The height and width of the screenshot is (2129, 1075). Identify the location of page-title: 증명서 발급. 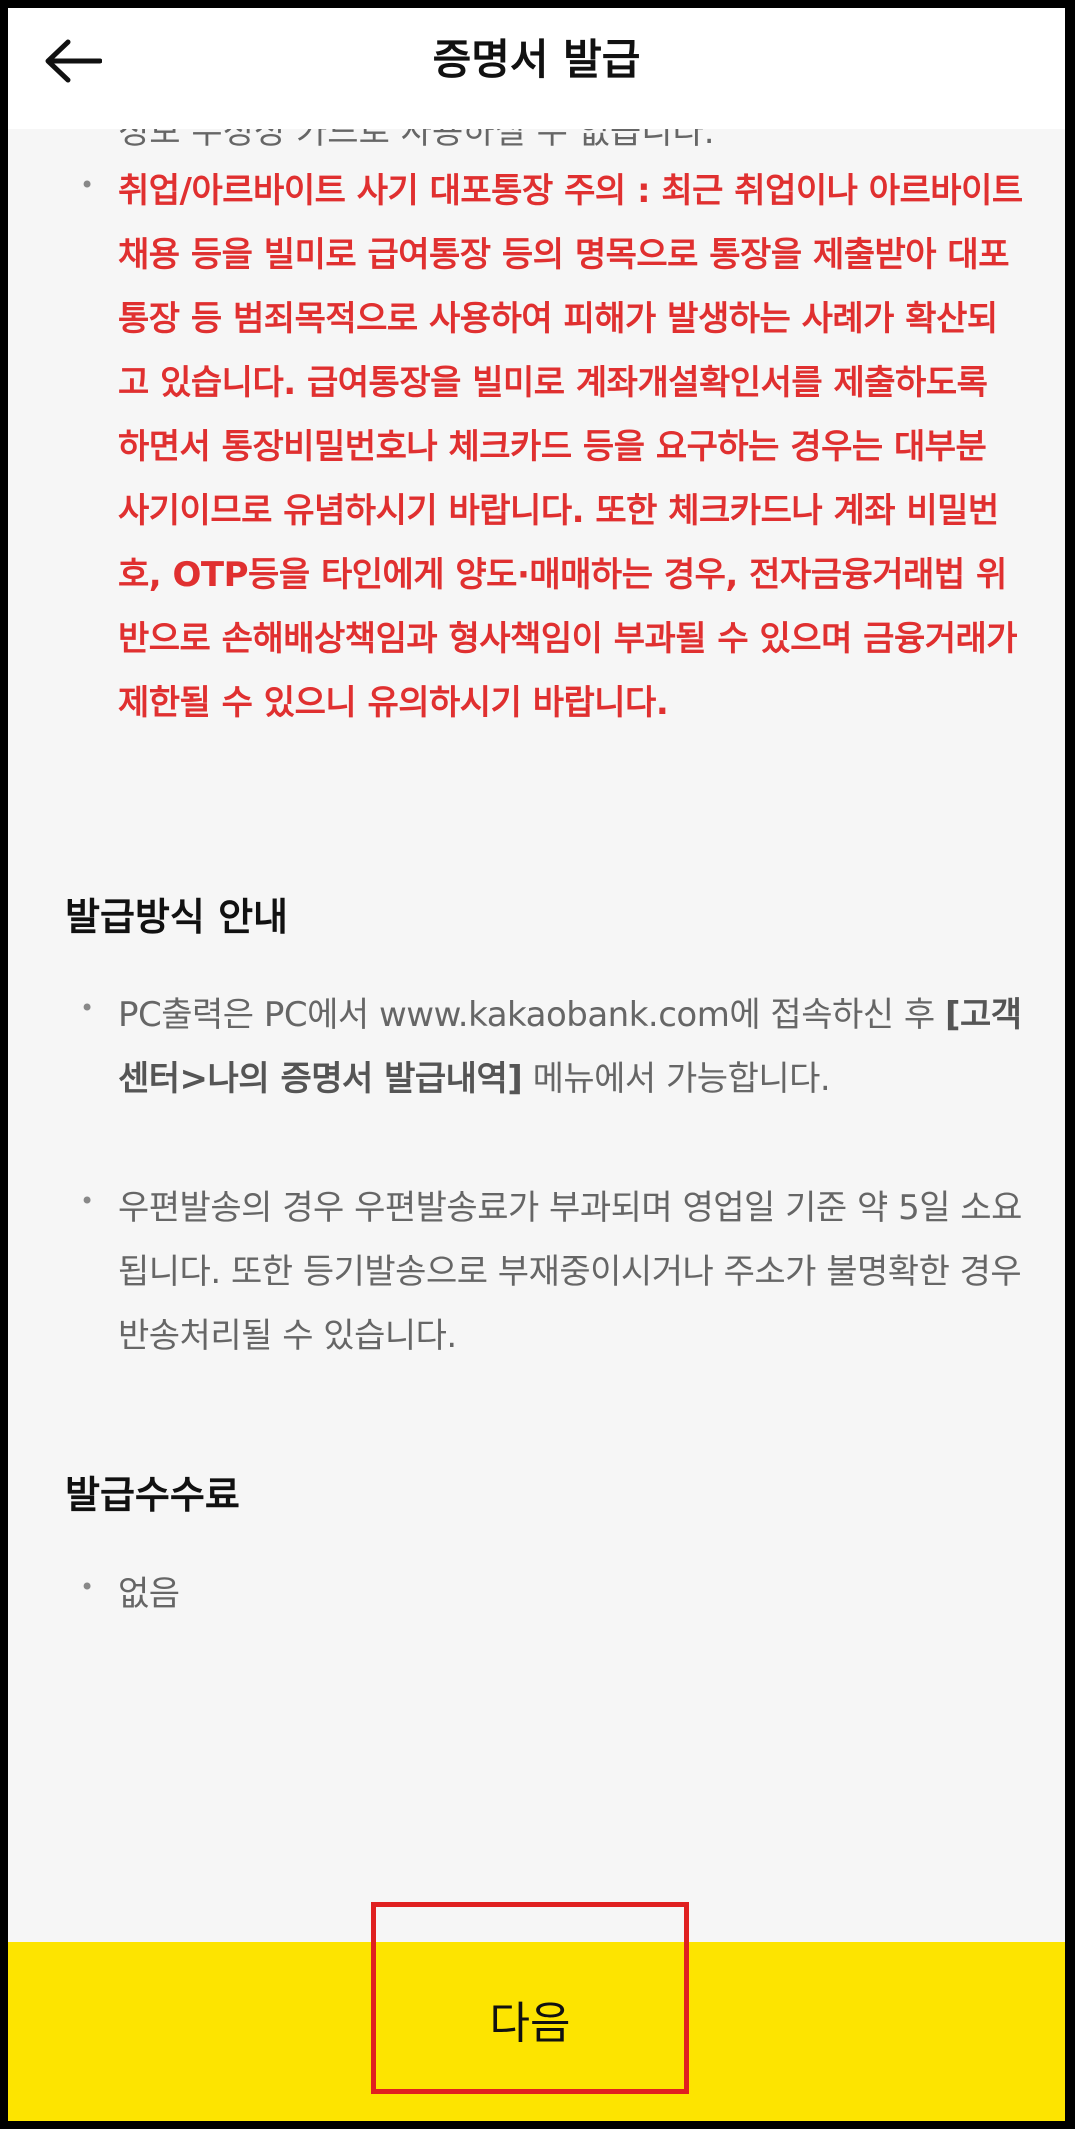
(536, 59).